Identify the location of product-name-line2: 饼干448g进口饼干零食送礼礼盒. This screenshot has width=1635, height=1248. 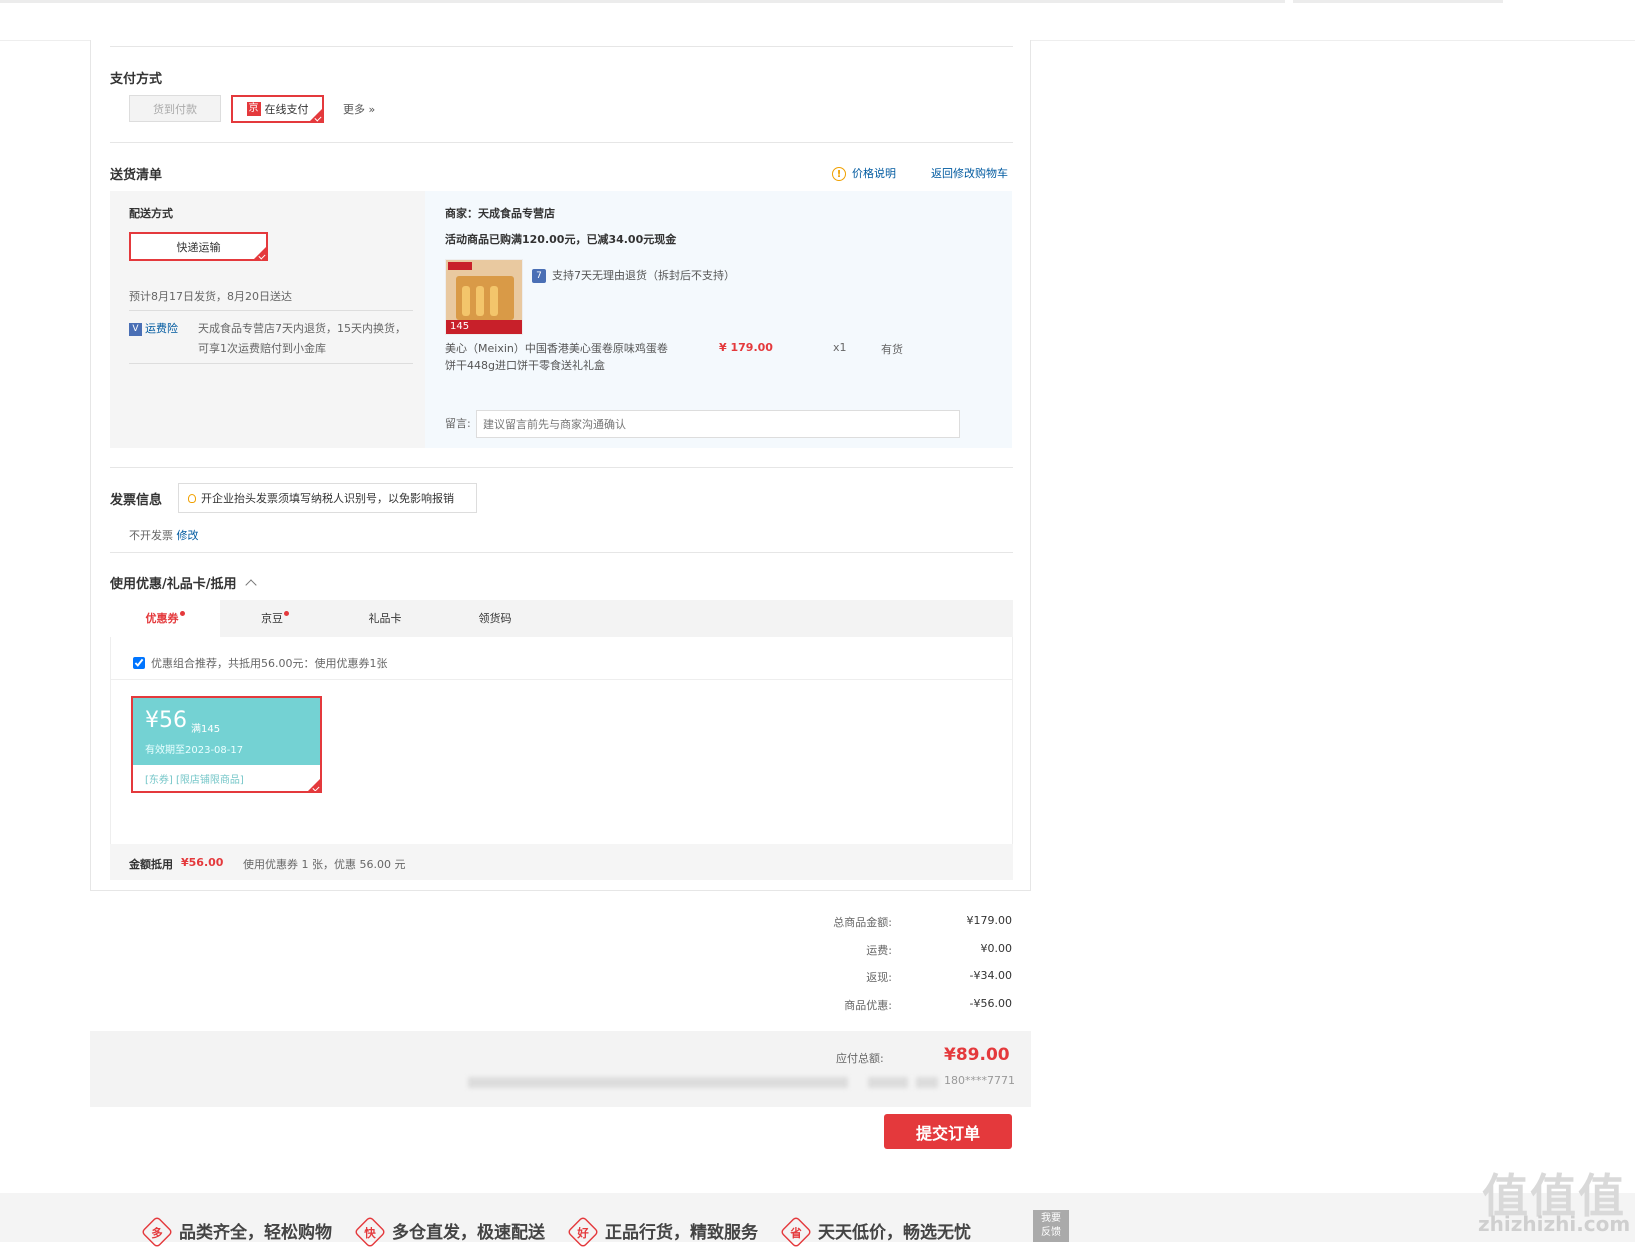
(525, 365).